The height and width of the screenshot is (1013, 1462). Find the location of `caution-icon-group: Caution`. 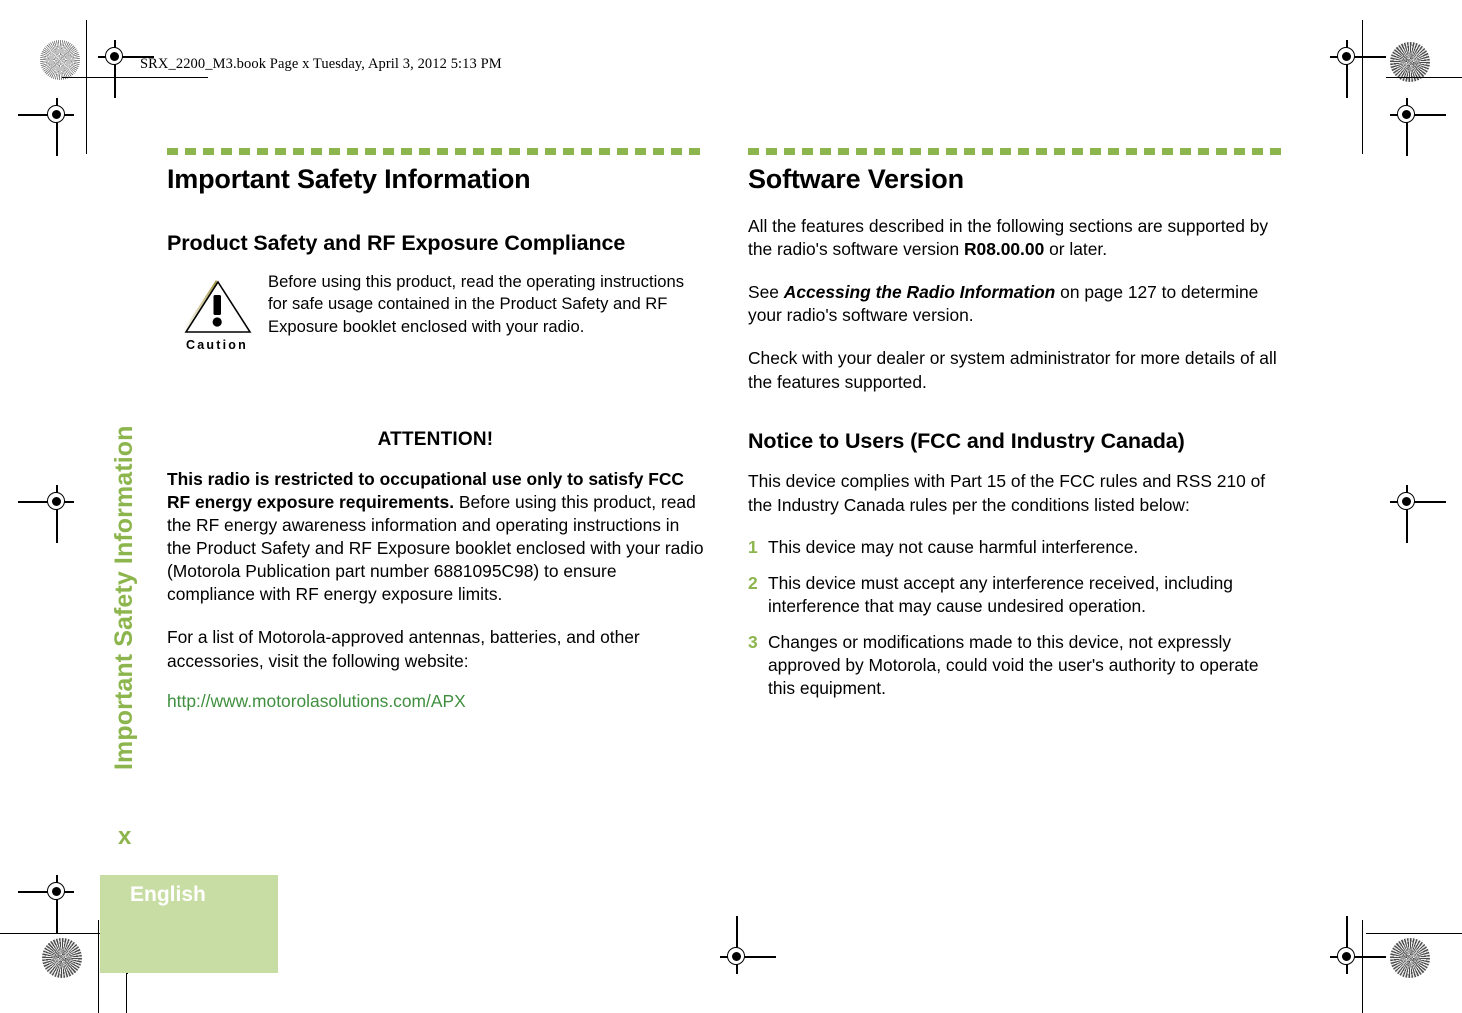

caution-icon-group: Caution is located at coordinates (217, 314).